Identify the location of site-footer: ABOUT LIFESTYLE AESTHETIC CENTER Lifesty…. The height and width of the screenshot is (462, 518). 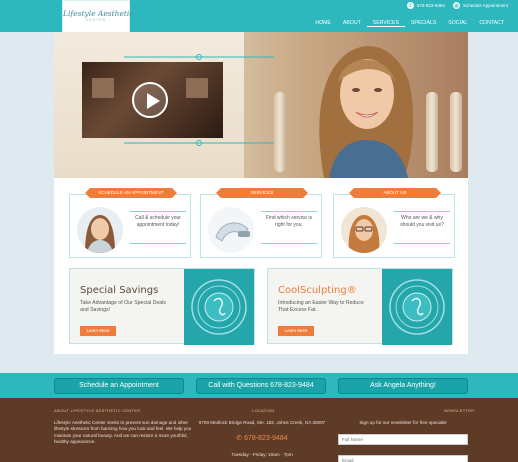
(259, 430).